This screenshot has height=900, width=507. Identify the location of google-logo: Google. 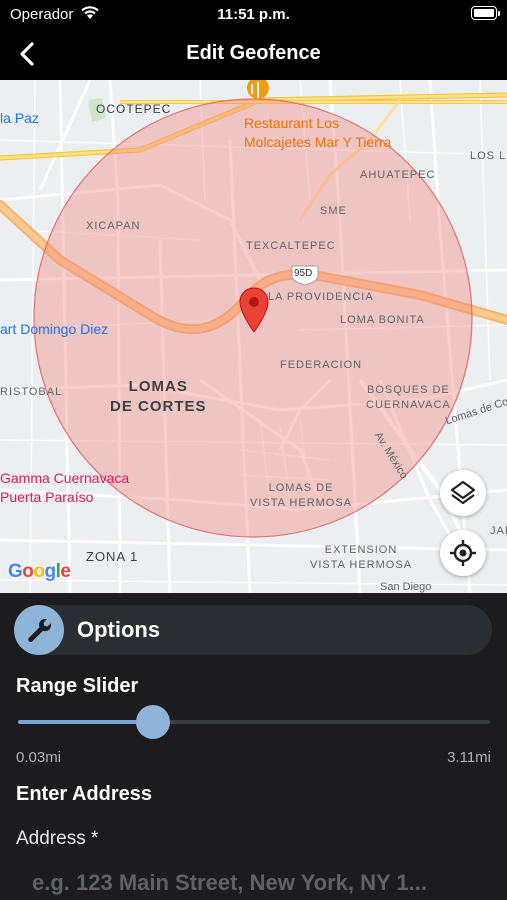
(39, 571).